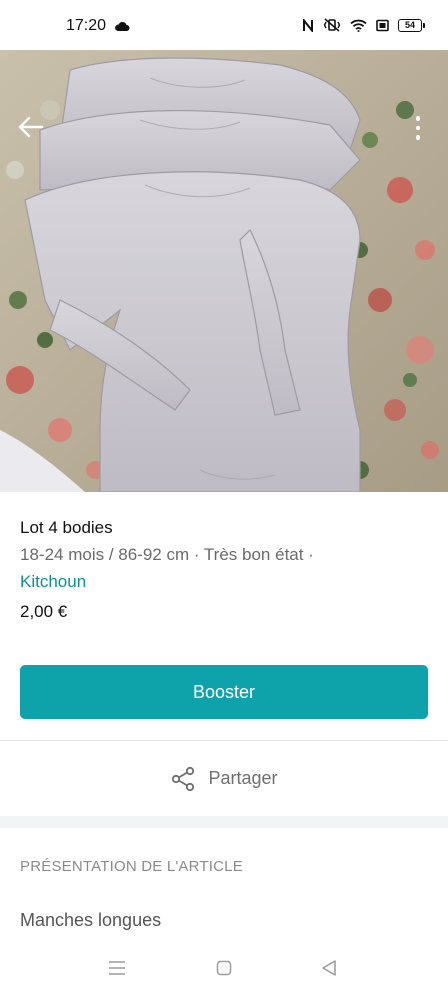 Image resolution: width=448 pixels, height=995 pixels. What do you see at coordinates (131, 866) in the screenshot?
I see `section-heading: PRÉSENTATION DE L'ARTICLE` at bounding box center [131, 866].